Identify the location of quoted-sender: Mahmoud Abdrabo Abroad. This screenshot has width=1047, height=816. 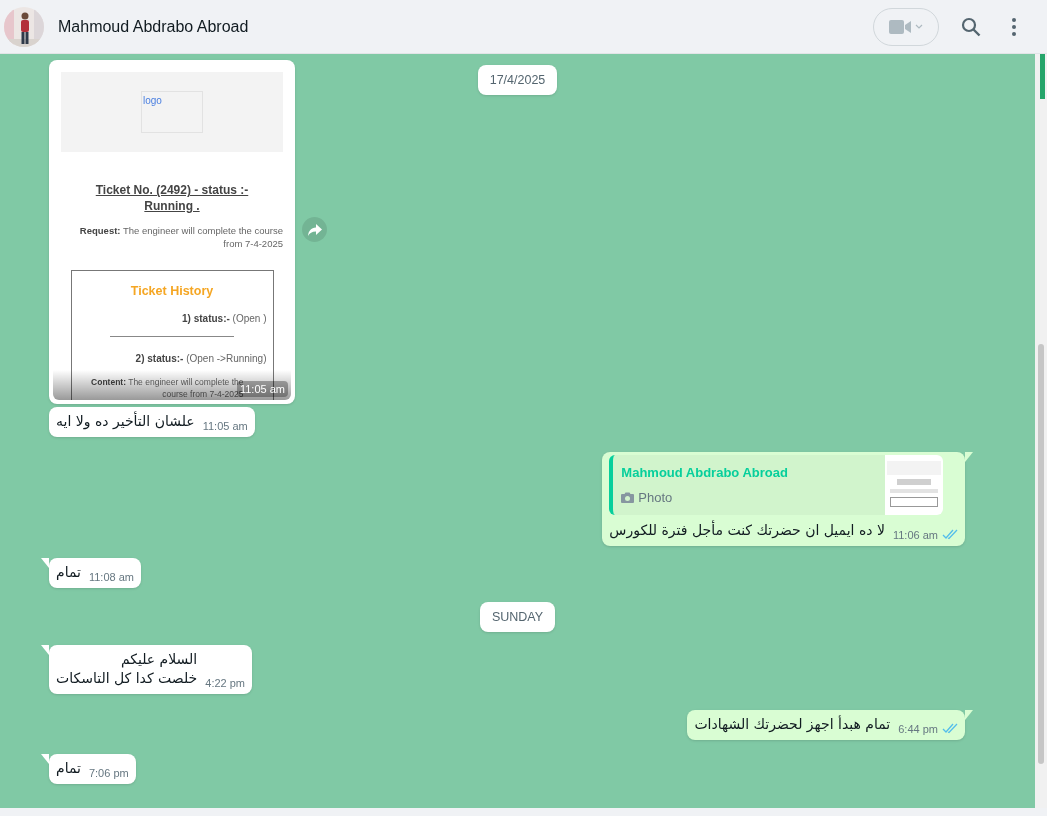
(705, 473).